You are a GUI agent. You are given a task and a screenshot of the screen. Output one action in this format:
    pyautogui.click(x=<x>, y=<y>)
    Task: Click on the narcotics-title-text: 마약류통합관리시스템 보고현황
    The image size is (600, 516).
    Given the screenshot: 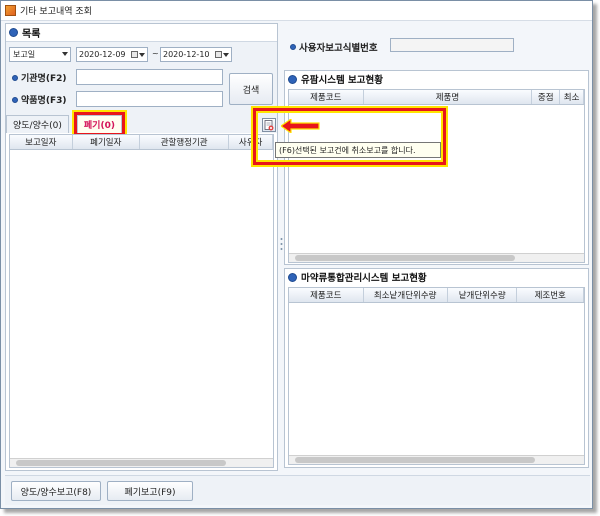 What is the action you would take?
    pyautogui.click(x=364, y=278)
    